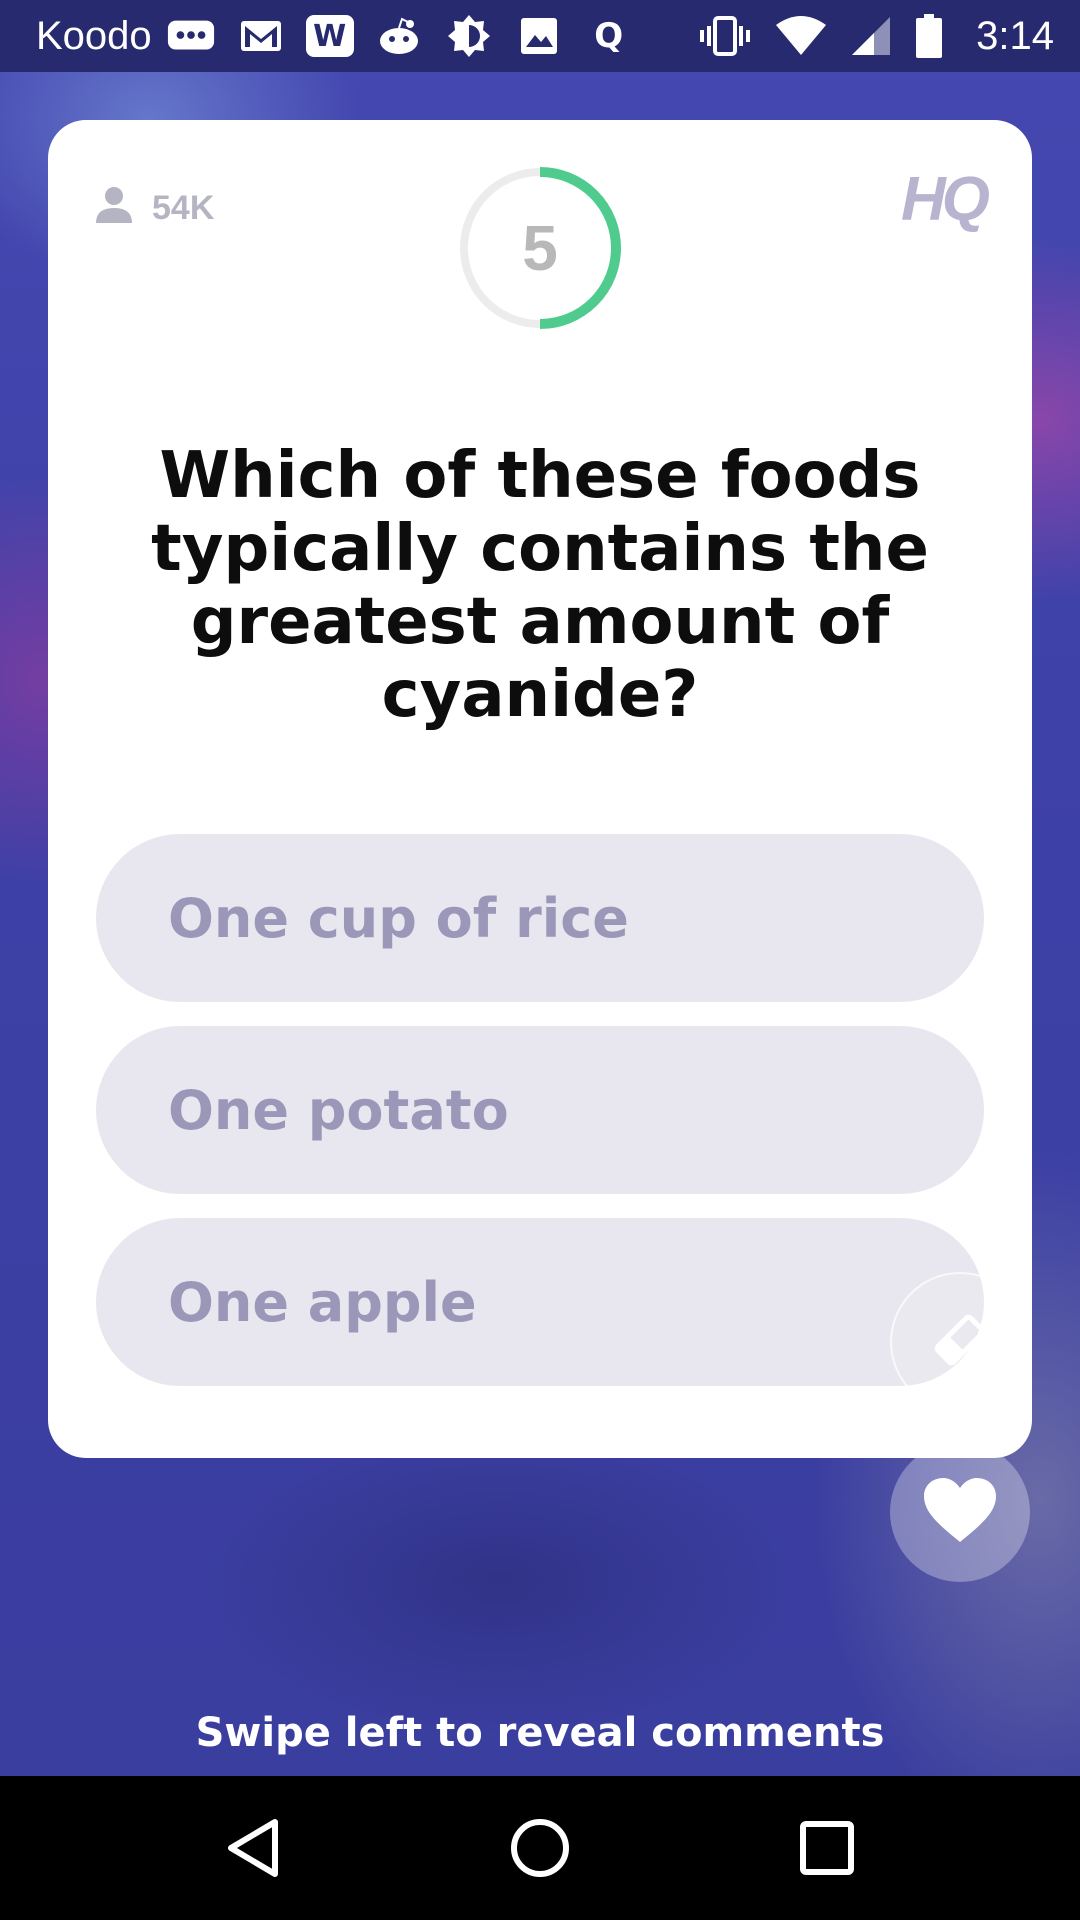  What do you see at coordinates (191, 36) in the screenshot?
I see `messages-icon` at bounding box center [191, 36].